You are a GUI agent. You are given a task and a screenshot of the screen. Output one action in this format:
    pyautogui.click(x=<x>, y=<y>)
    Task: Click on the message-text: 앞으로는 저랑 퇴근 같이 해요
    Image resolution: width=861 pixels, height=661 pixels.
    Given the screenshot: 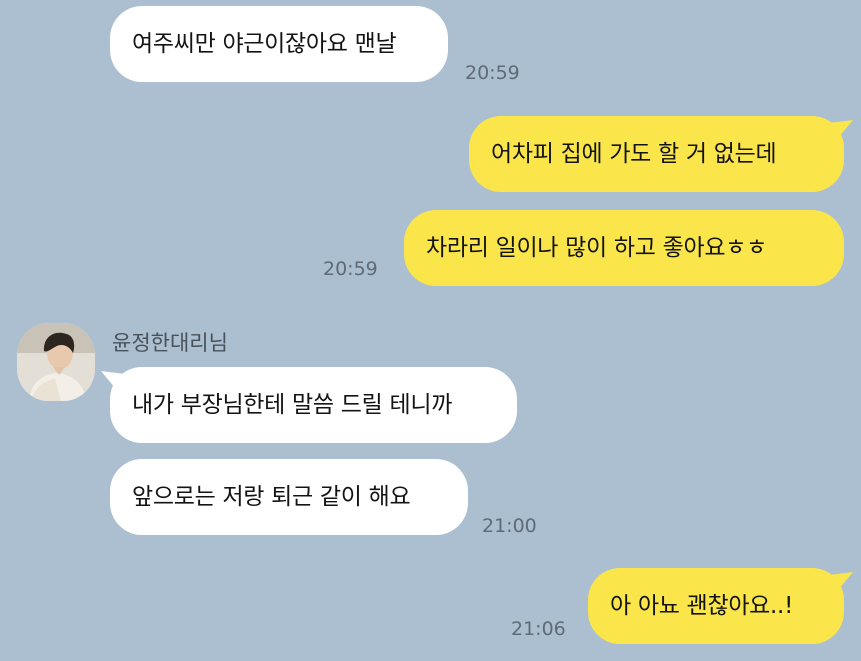 What is the action you would take?
    pyautogui.click(x=271, y=497)
    